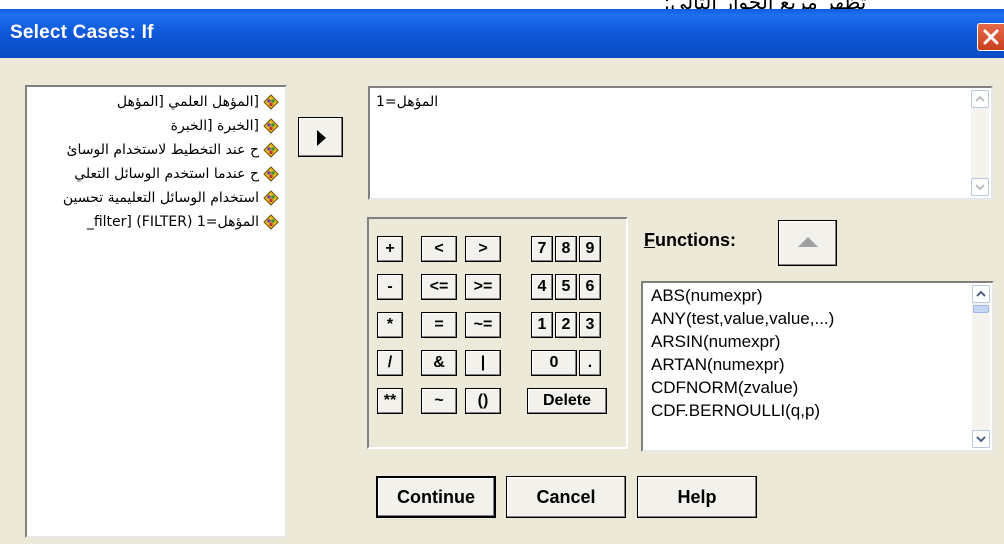 The image size is (1004, 544). I want to click on or-key: |, so click(483, 363).